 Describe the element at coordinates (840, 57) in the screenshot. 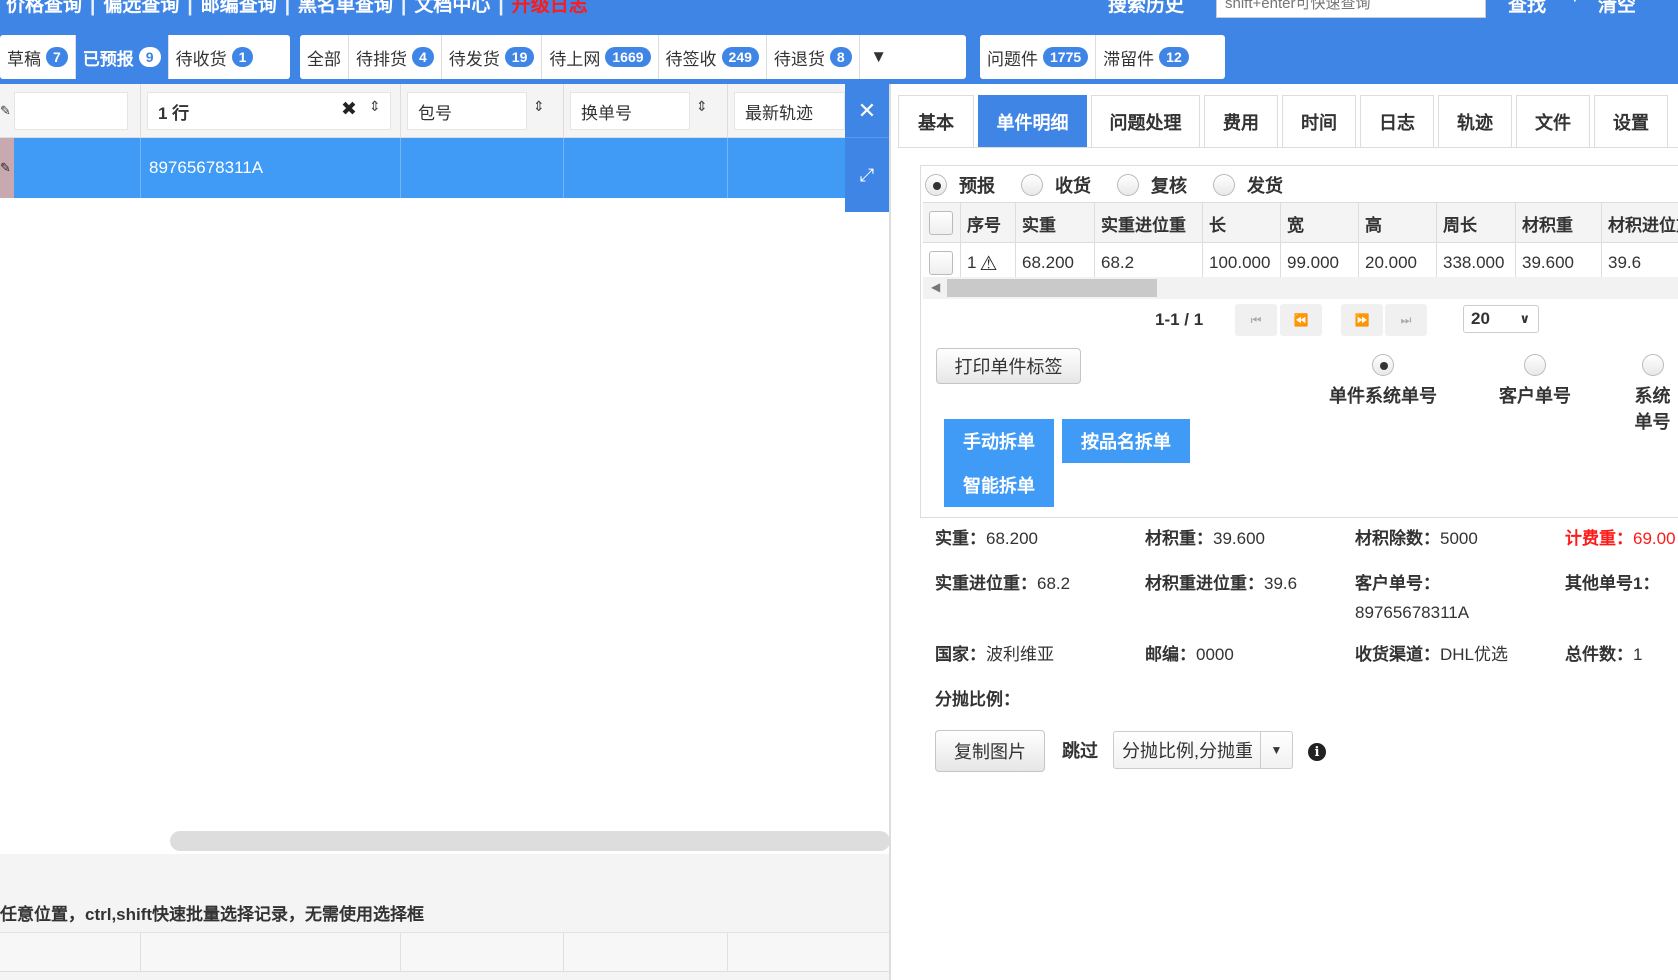

I see `count-badge: 8` at that location.